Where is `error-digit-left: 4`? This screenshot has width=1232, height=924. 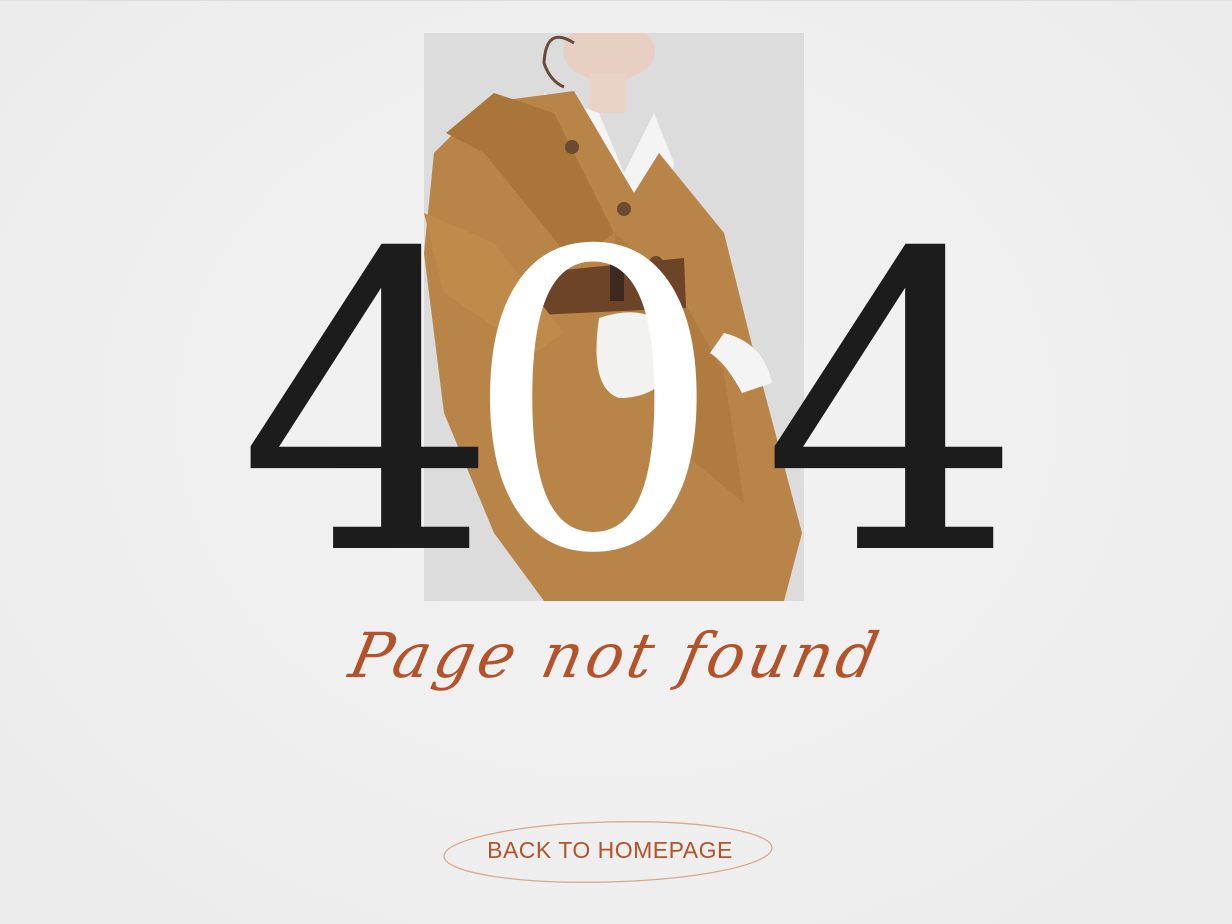 error-digit-left: 4 is located at coordinates (368, 406).